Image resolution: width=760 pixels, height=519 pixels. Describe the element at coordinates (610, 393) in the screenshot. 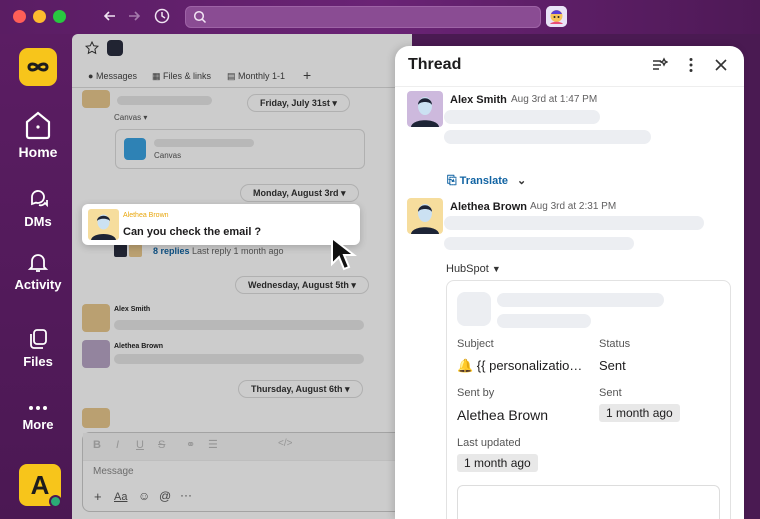

I see `sent-label: Sent` at that location.